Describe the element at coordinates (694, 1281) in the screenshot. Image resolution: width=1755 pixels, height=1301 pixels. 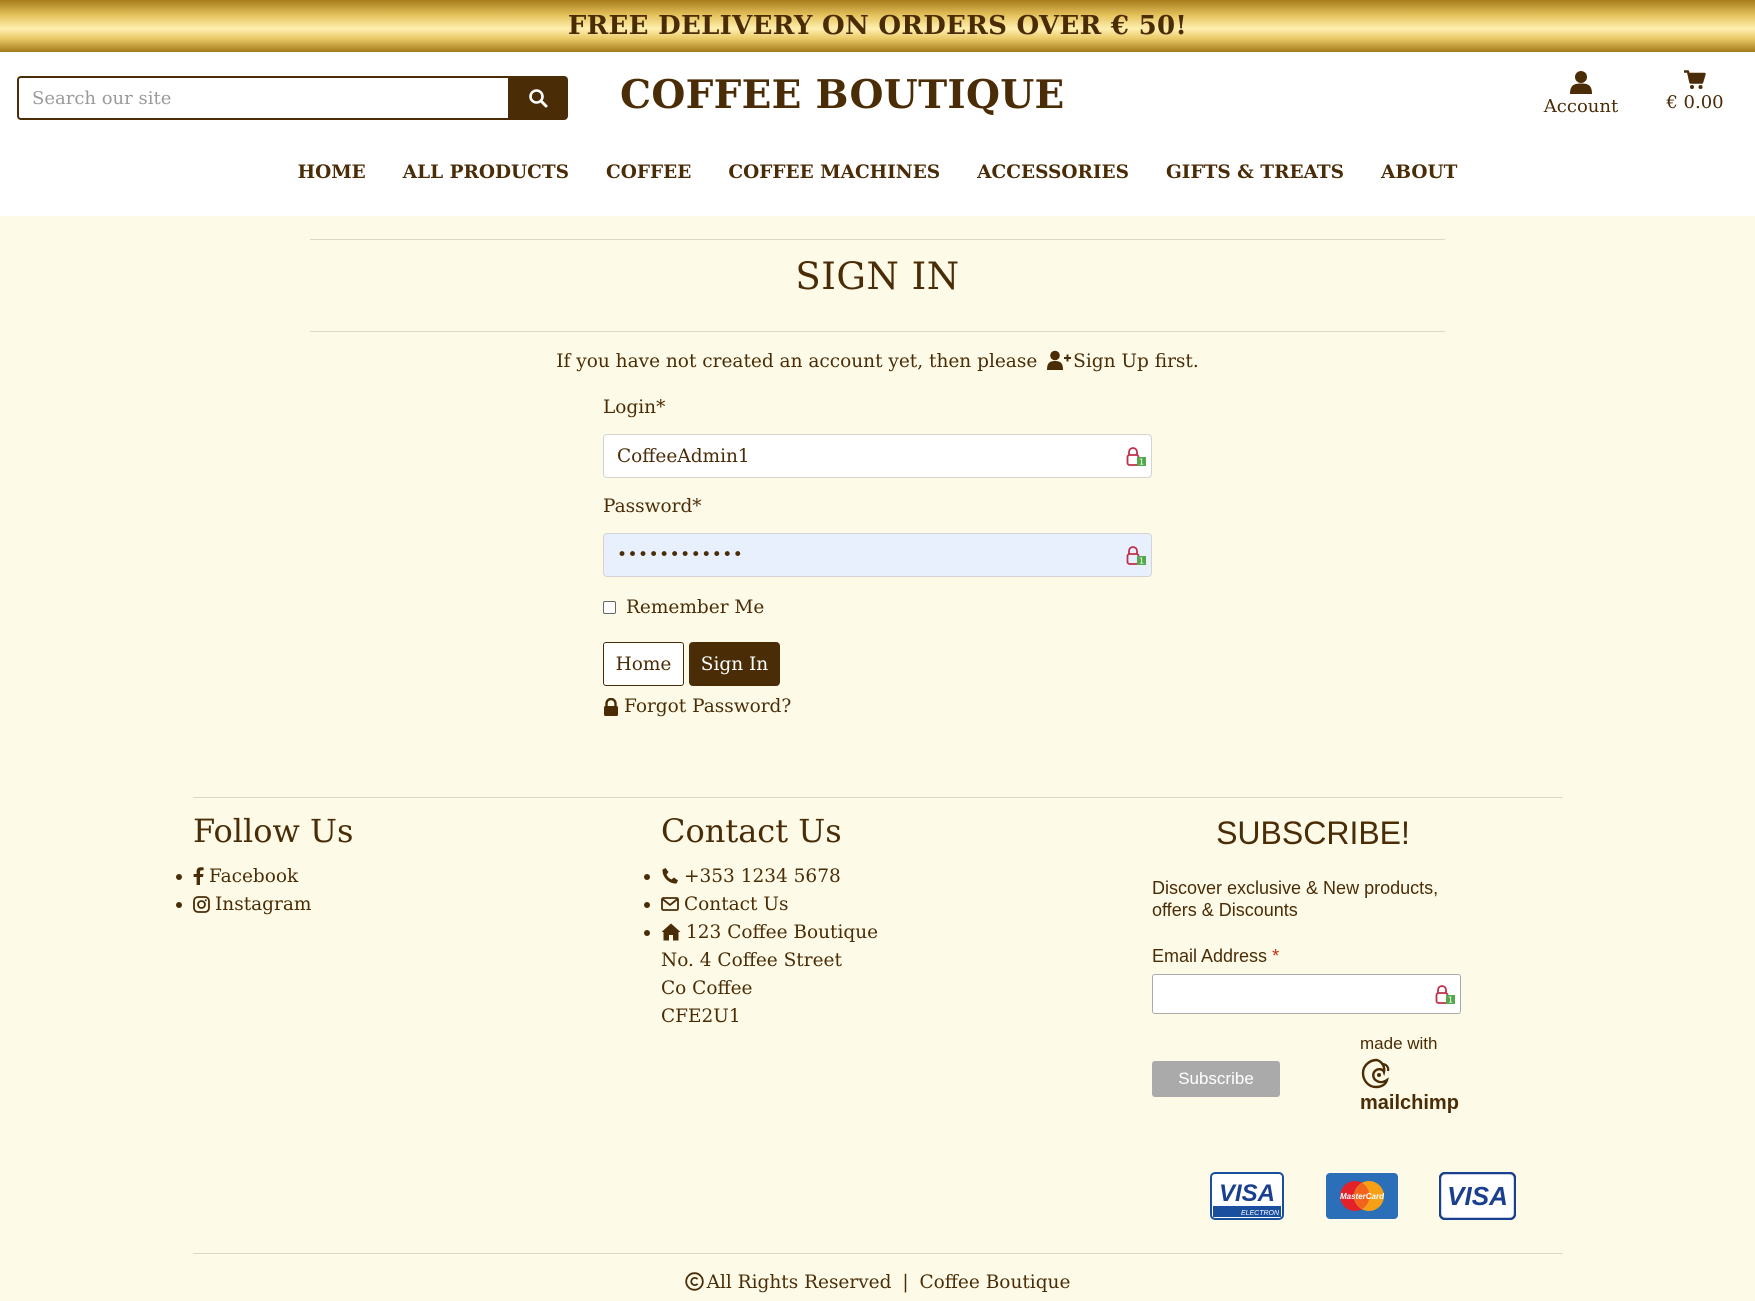
I see `copyright-icon` at that location.